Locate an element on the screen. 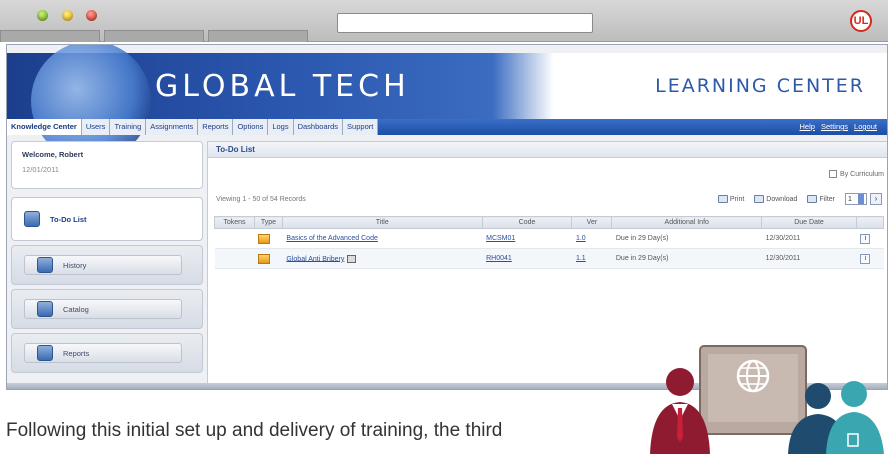 This screenshot has width=888, height=454. welcome-date: 12/01/2011 is located at coordinates (40, 169).